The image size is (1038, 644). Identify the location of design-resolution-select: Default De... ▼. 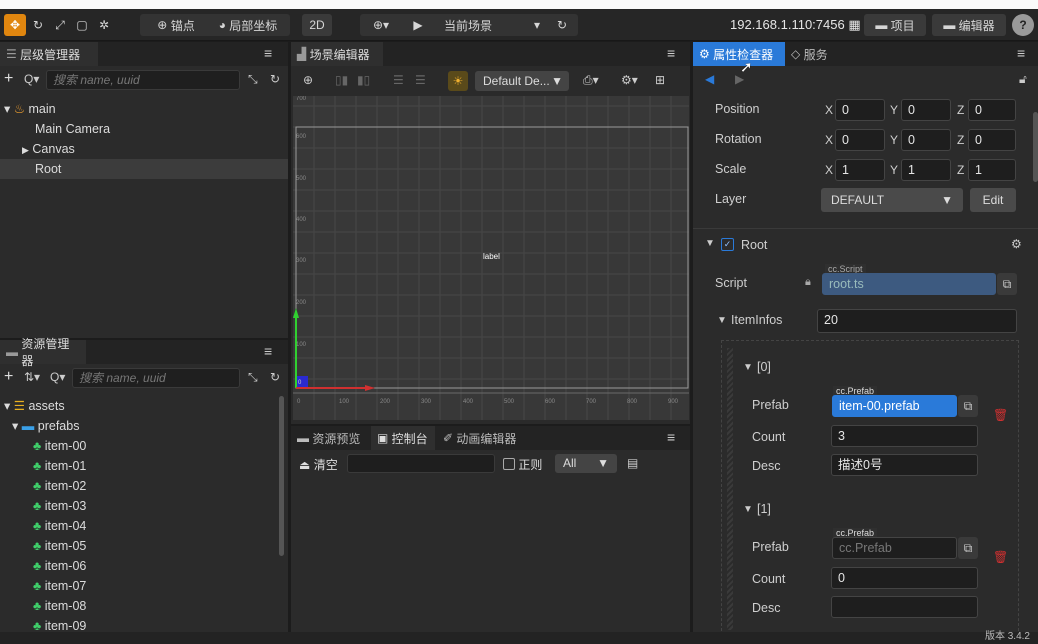
(522, 81).